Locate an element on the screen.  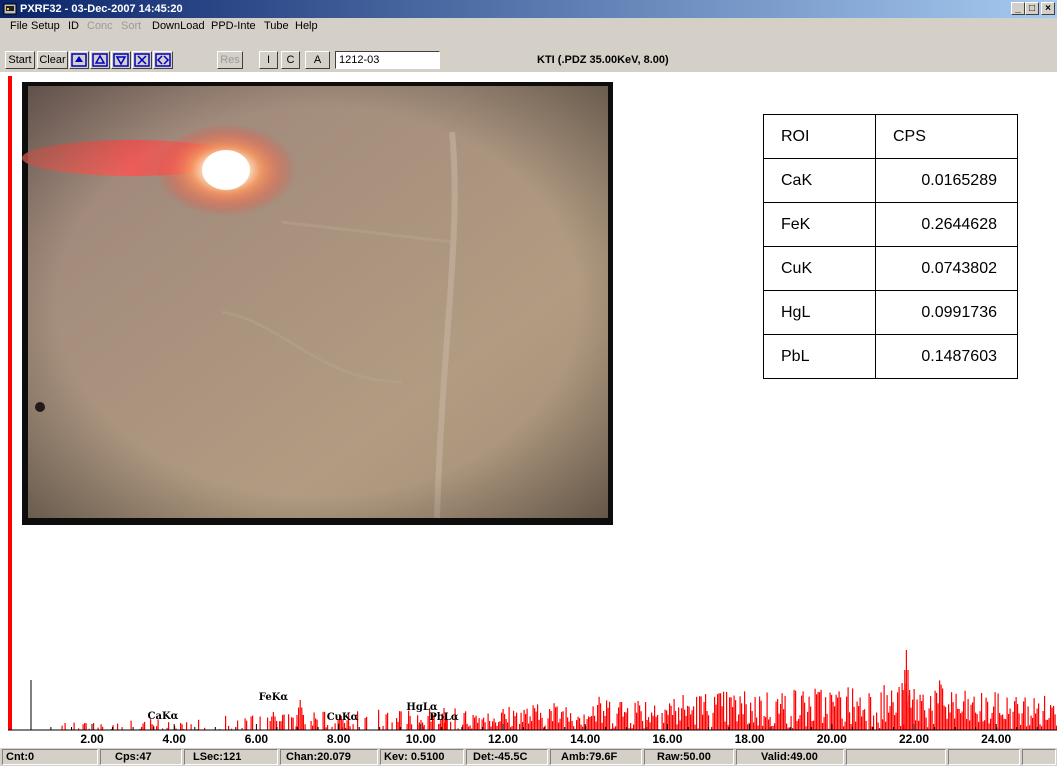
menu-setup: Setup is located at coordinates (45, 26).